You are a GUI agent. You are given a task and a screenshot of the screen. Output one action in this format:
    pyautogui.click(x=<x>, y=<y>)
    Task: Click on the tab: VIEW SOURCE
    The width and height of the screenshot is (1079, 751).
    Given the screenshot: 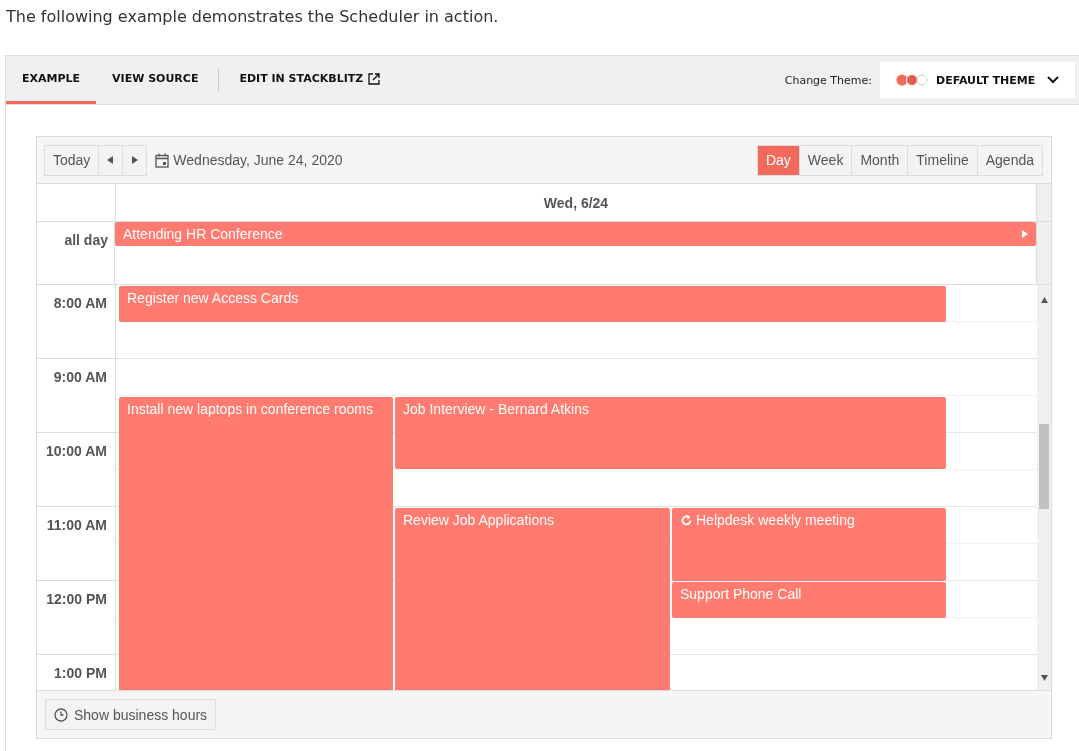 What is the action you would take?
    pyautogui.click(x=155, y=80)
    